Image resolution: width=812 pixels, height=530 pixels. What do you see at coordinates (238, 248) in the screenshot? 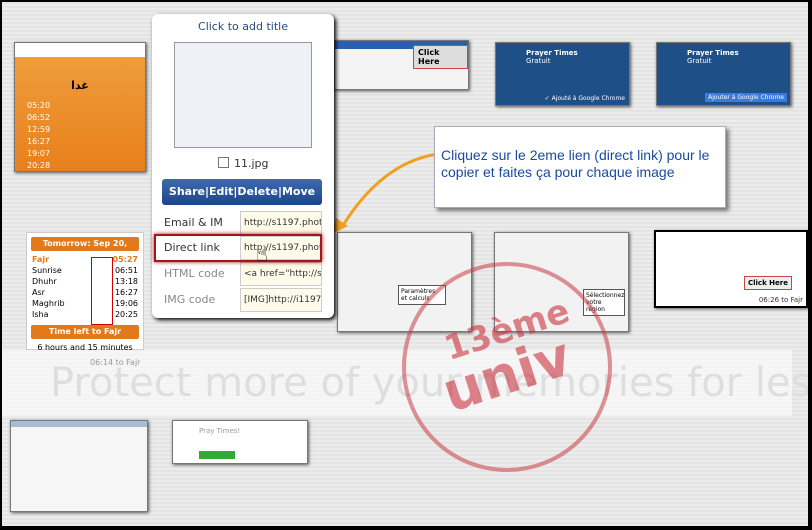
I see `direct-link-highlight` at bounding box center [238, 248].